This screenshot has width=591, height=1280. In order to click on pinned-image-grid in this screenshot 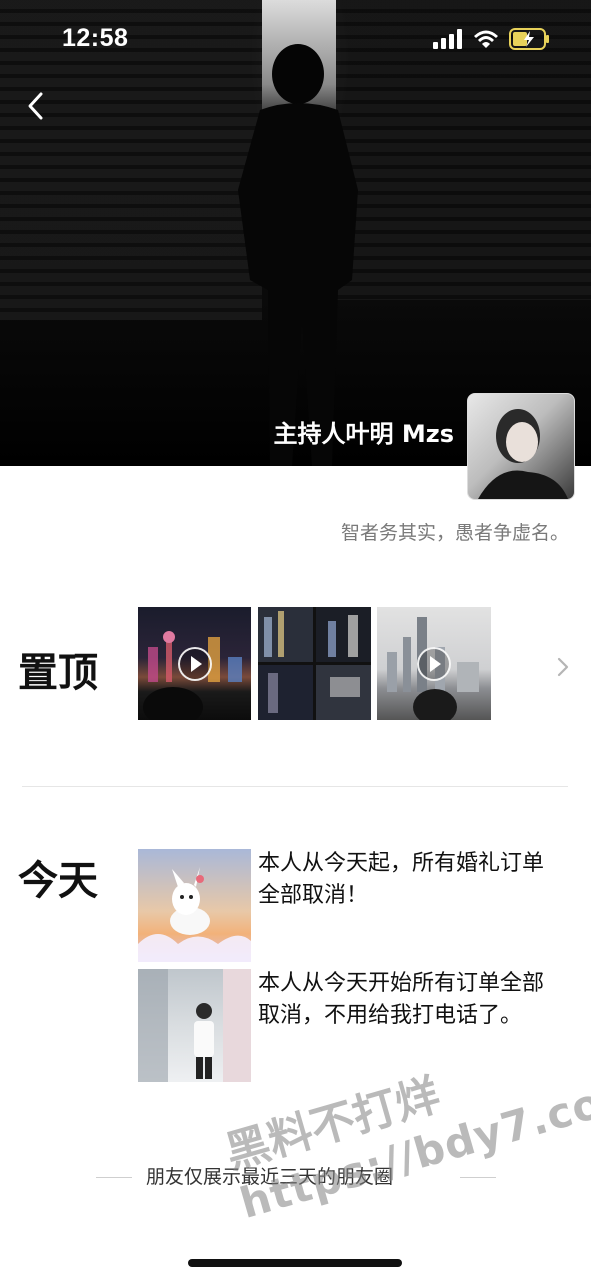, I will do `click(314, 663)`.